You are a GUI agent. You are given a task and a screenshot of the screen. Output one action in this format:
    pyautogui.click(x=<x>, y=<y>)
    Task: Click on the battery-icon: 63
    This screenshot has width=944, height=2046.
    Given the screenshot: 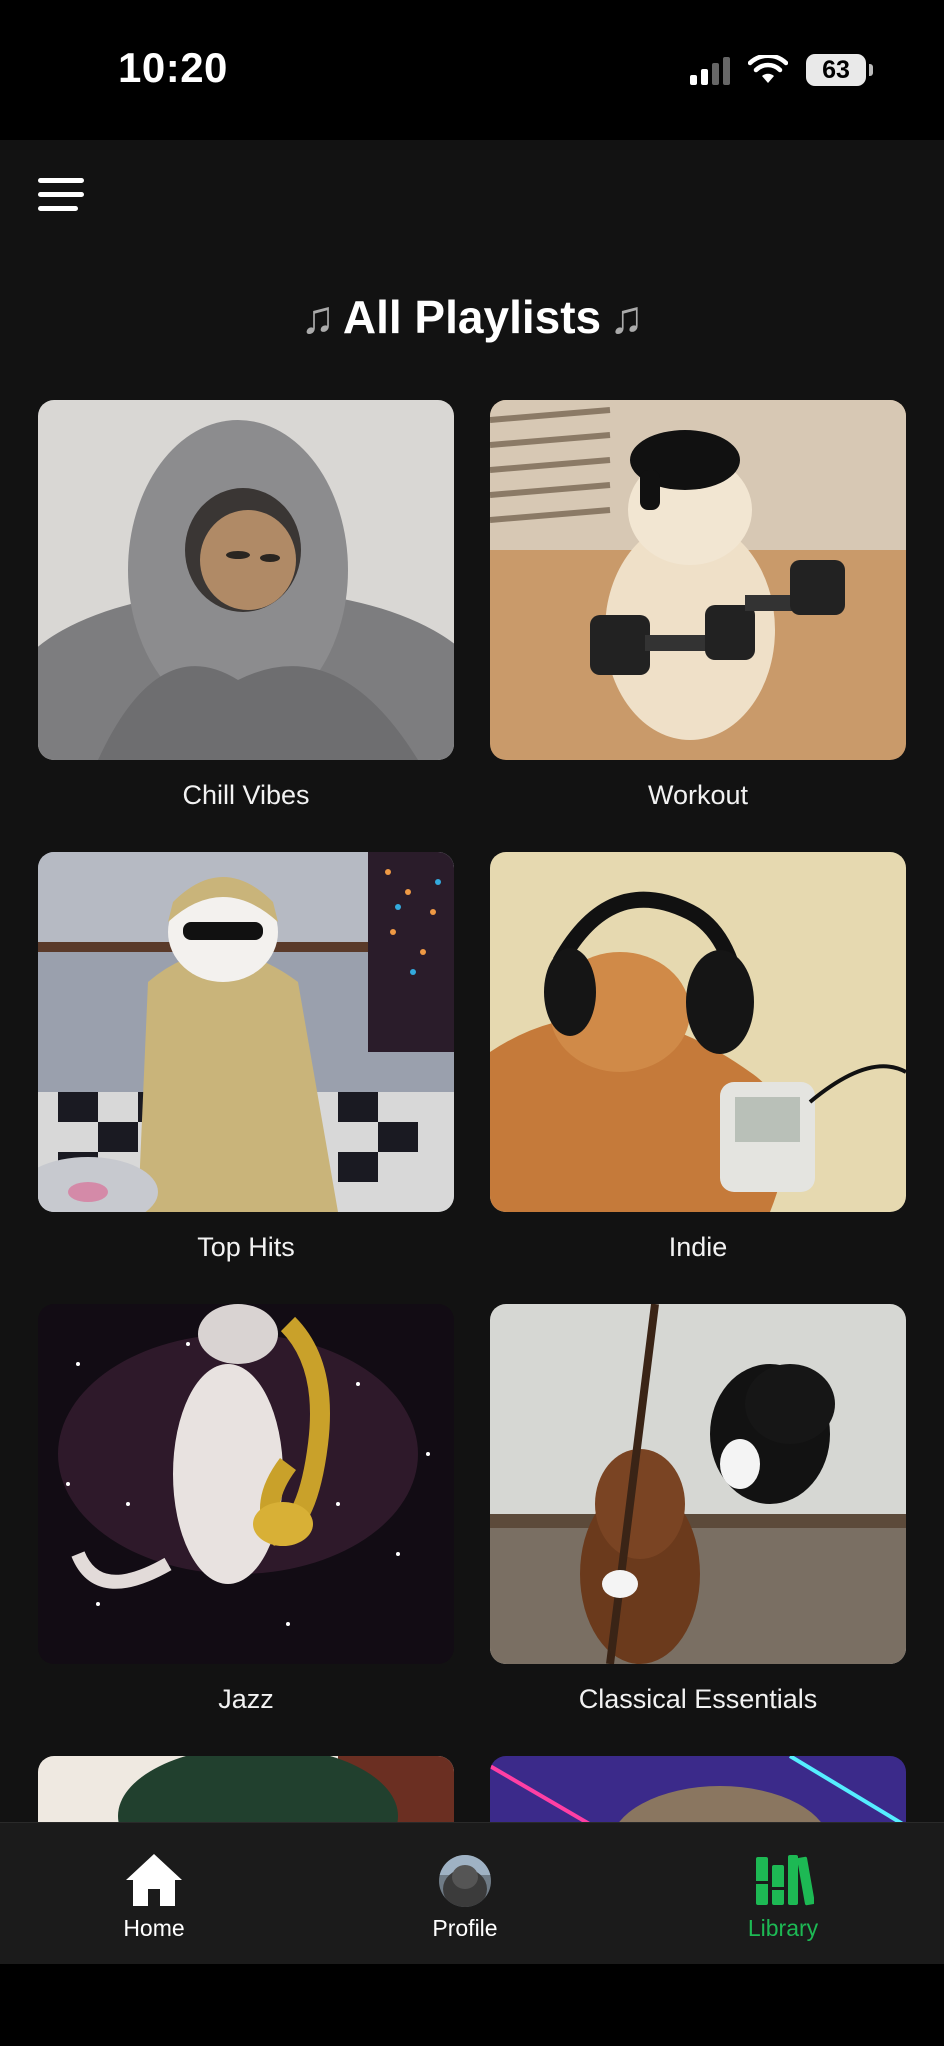 What is the action you would take?
    pyautogui.click(x=839, y=70)
    